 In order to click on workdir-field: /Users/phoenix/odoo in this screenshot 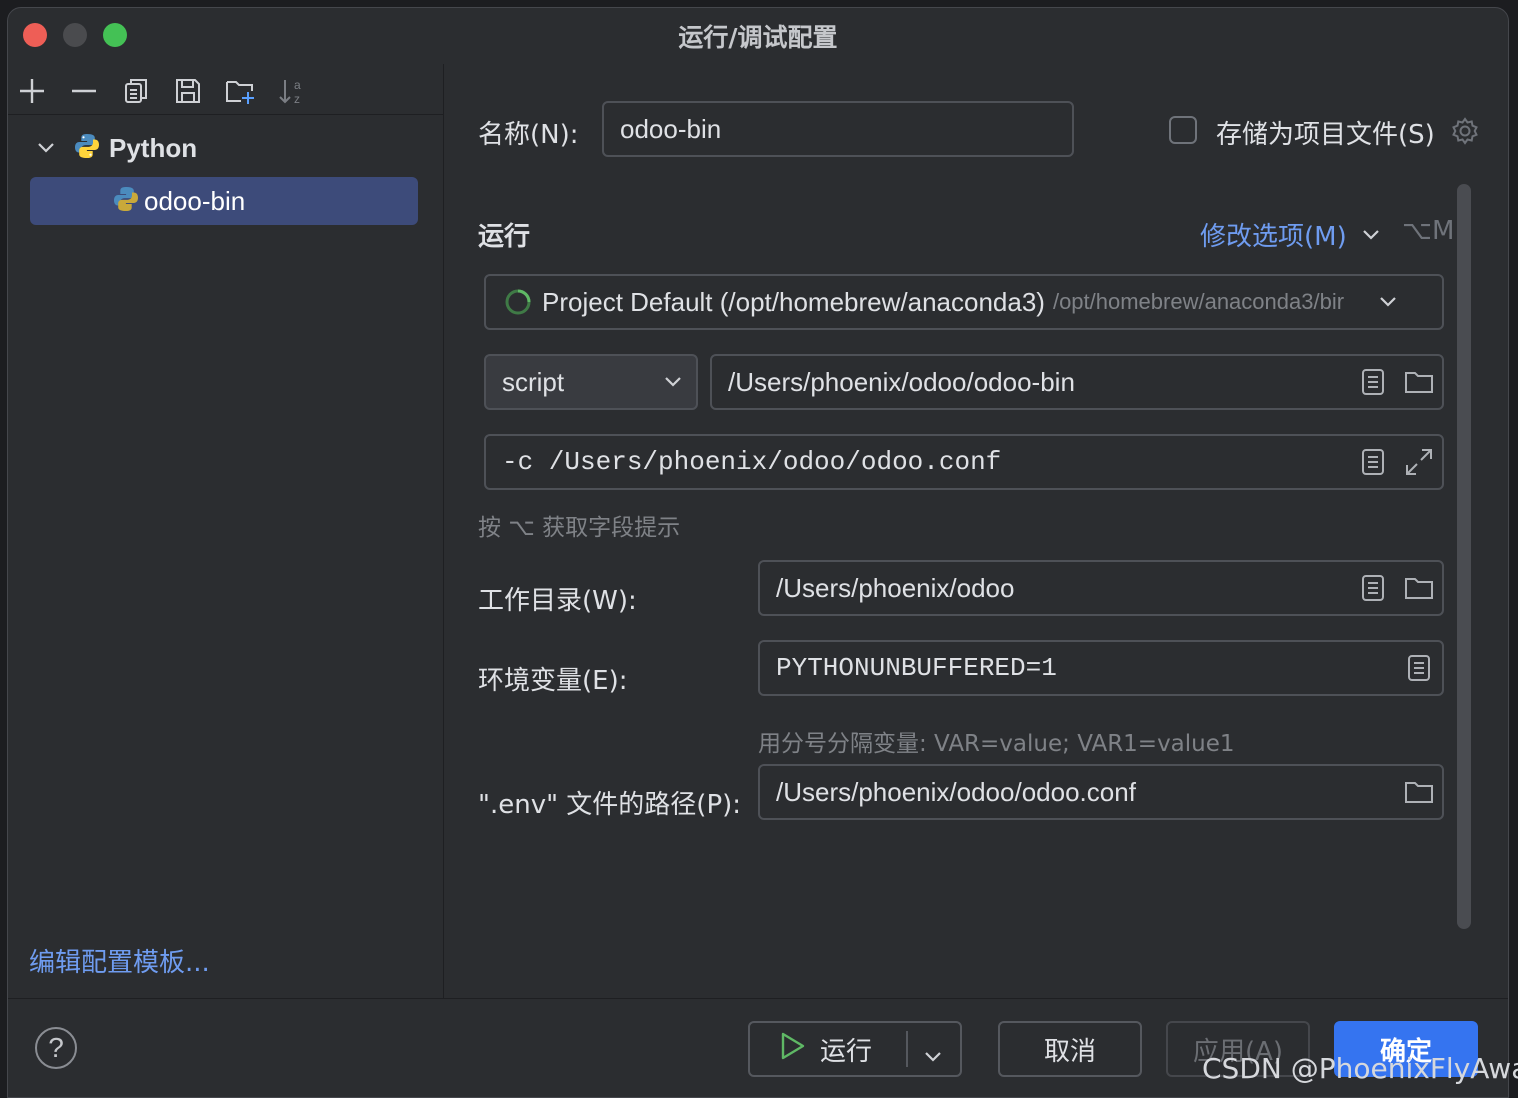, I will do `click(1101, 588)`.